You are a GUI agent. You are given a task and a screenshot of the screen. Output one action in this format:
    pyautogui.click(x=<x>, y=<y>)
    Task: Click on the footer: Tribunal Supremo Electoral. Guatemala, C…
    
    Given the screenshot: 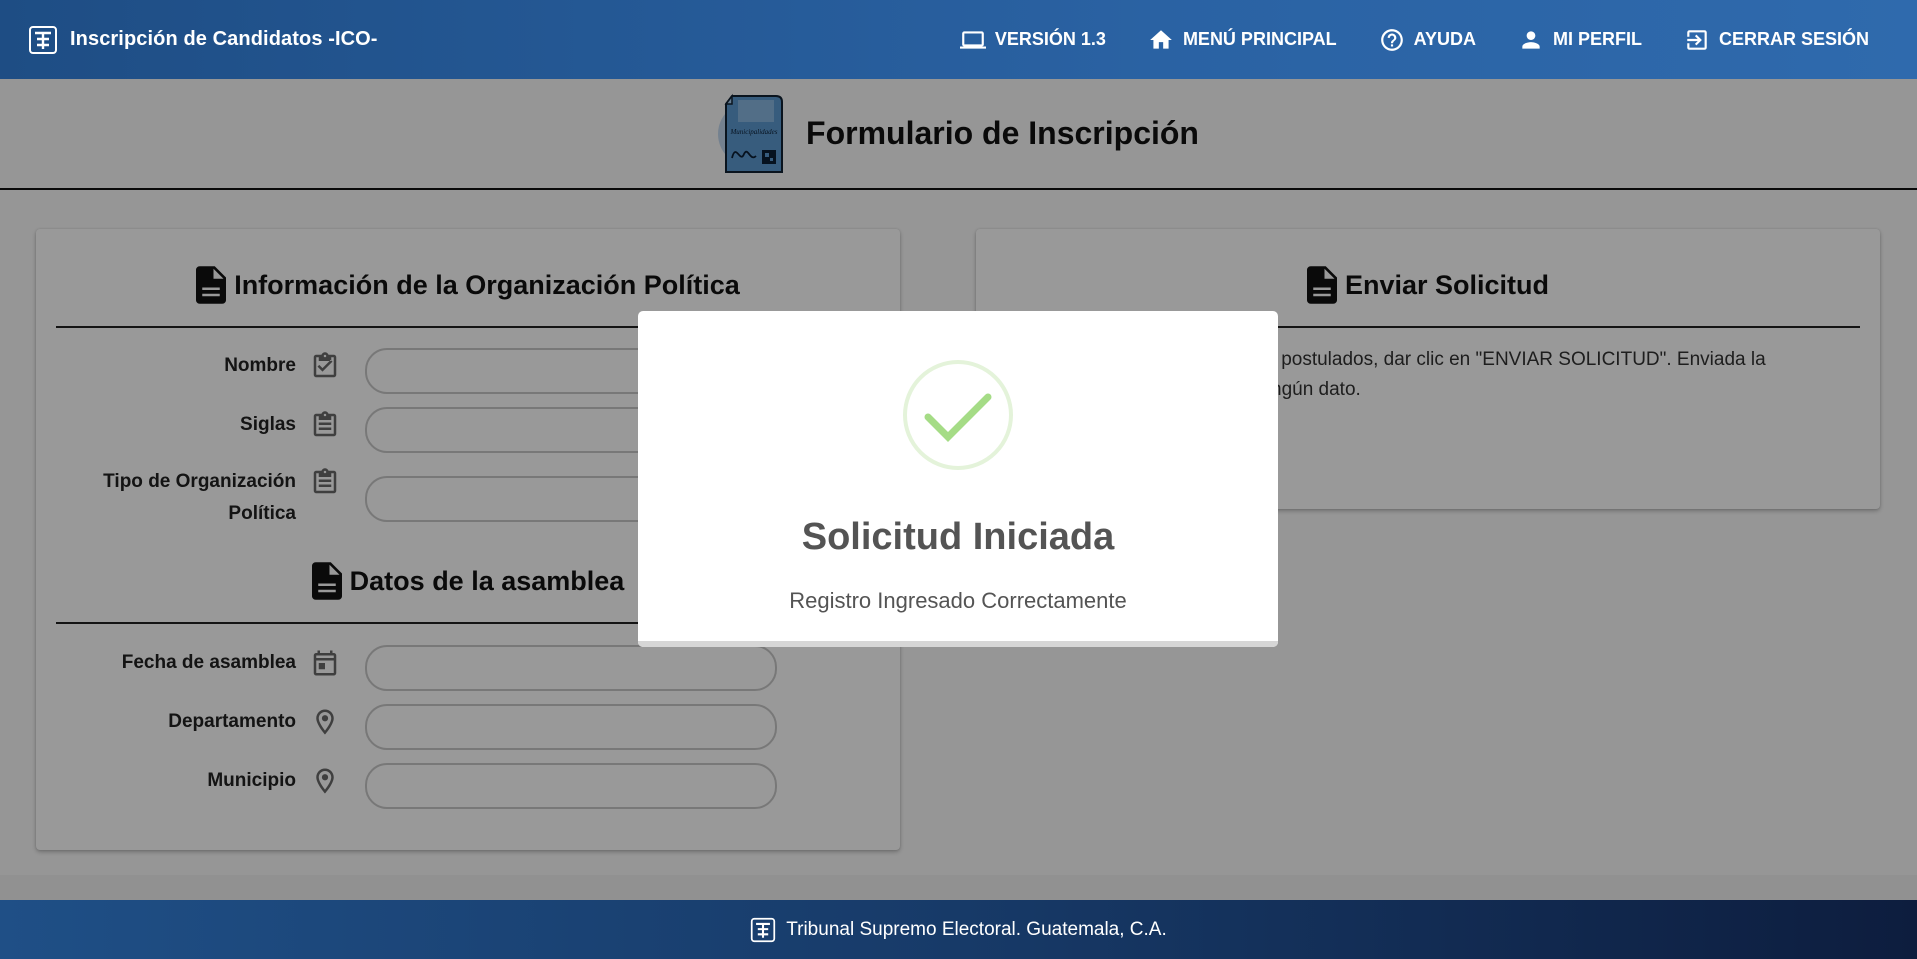 What is the action you would take?
    pyautogui.click(x=958, y=929)
    